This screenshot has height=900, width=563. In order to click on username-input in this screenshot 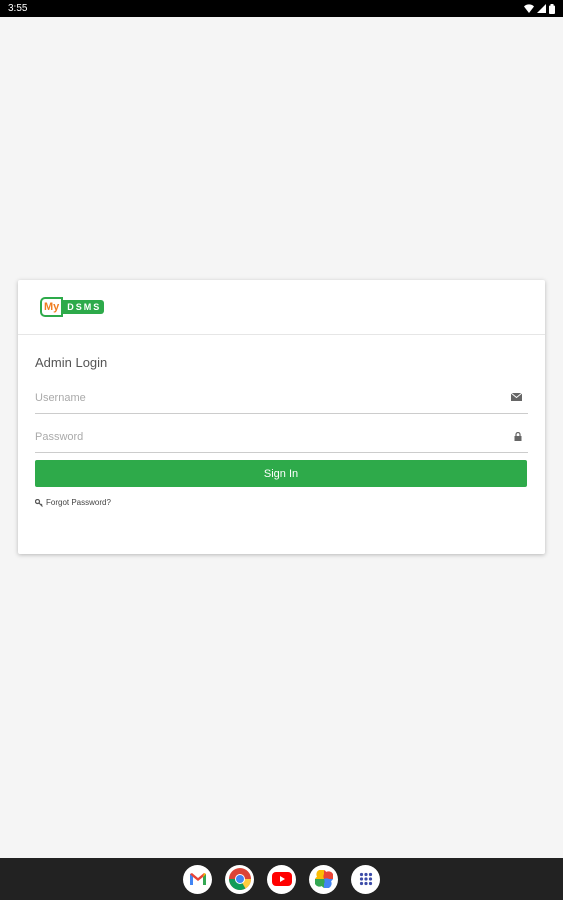, I will do `click(281, 397)`.